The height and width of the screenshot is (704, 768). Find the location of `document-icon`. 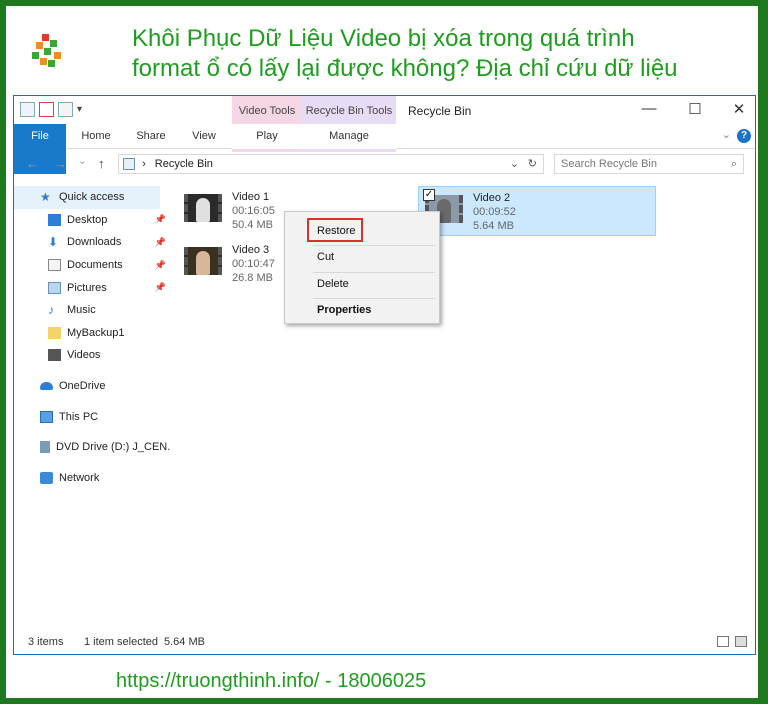

document-icon is located at coordinates (54, 265).